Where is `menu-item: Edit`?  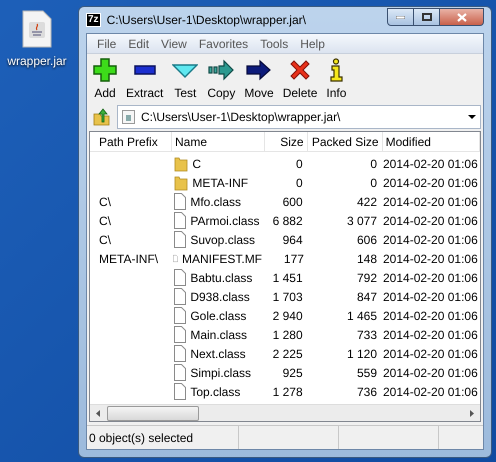
menu-item: Edit is located at coordinates (139, 43).